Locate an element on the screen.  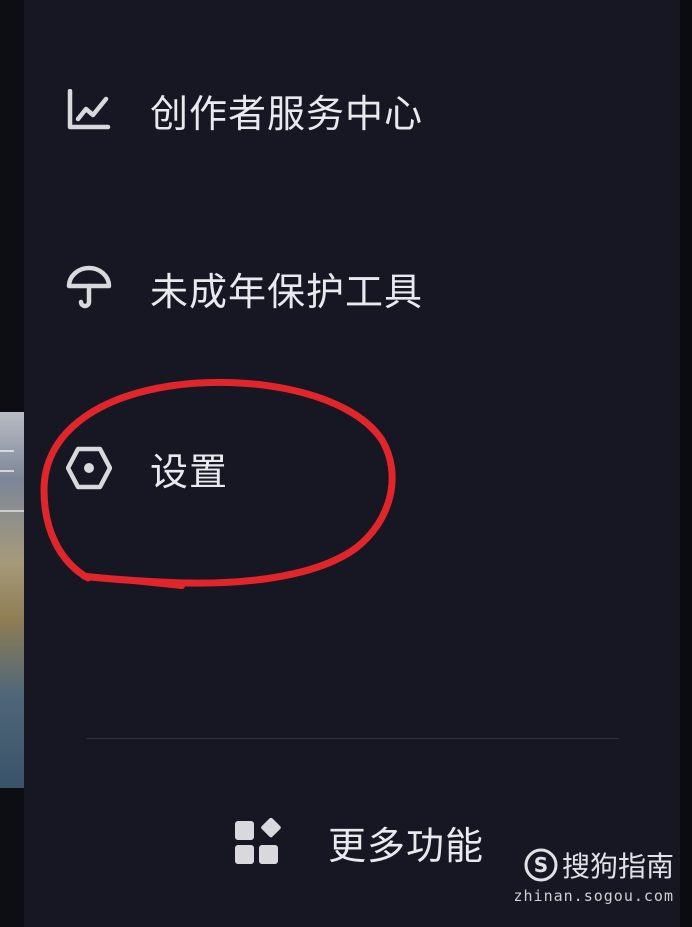
menu-item-minor-protection: 未成年保护工具 is located at coordinates (244, 288).